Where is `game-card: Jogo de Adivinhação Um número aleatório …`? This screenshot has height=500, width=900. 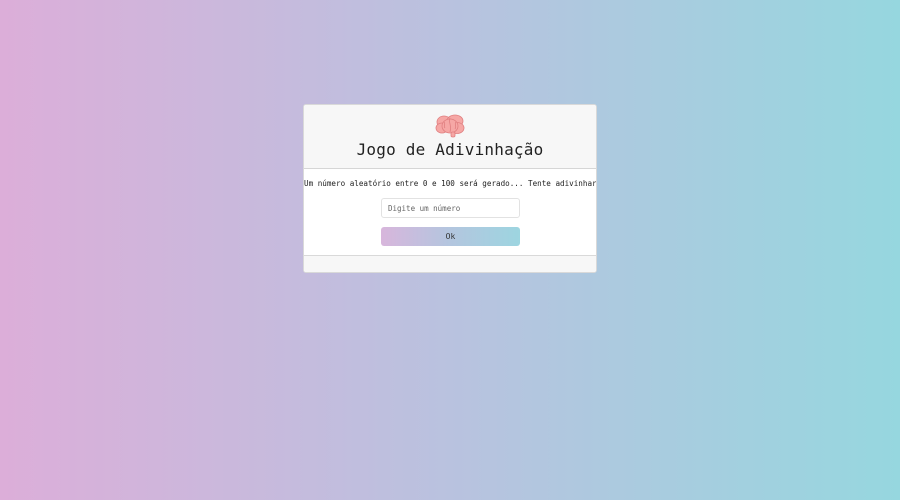 game-card: Jogo de Adivinhação Um número aleatório … is located at coordinates (450, 188).